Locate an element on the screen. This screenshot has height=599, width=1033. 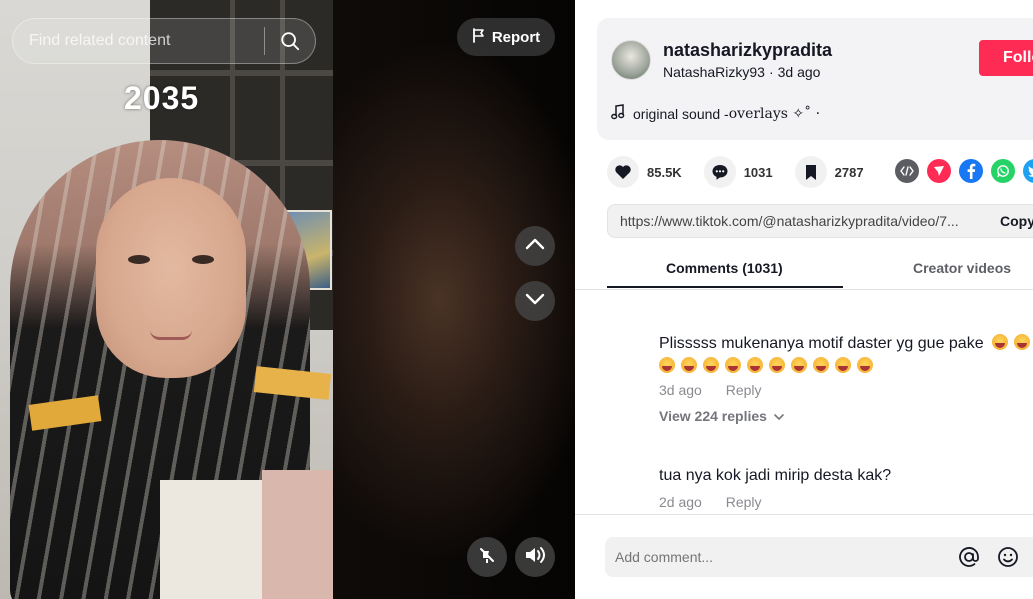
search-input: Find related content is located at coordinates (138, 41).